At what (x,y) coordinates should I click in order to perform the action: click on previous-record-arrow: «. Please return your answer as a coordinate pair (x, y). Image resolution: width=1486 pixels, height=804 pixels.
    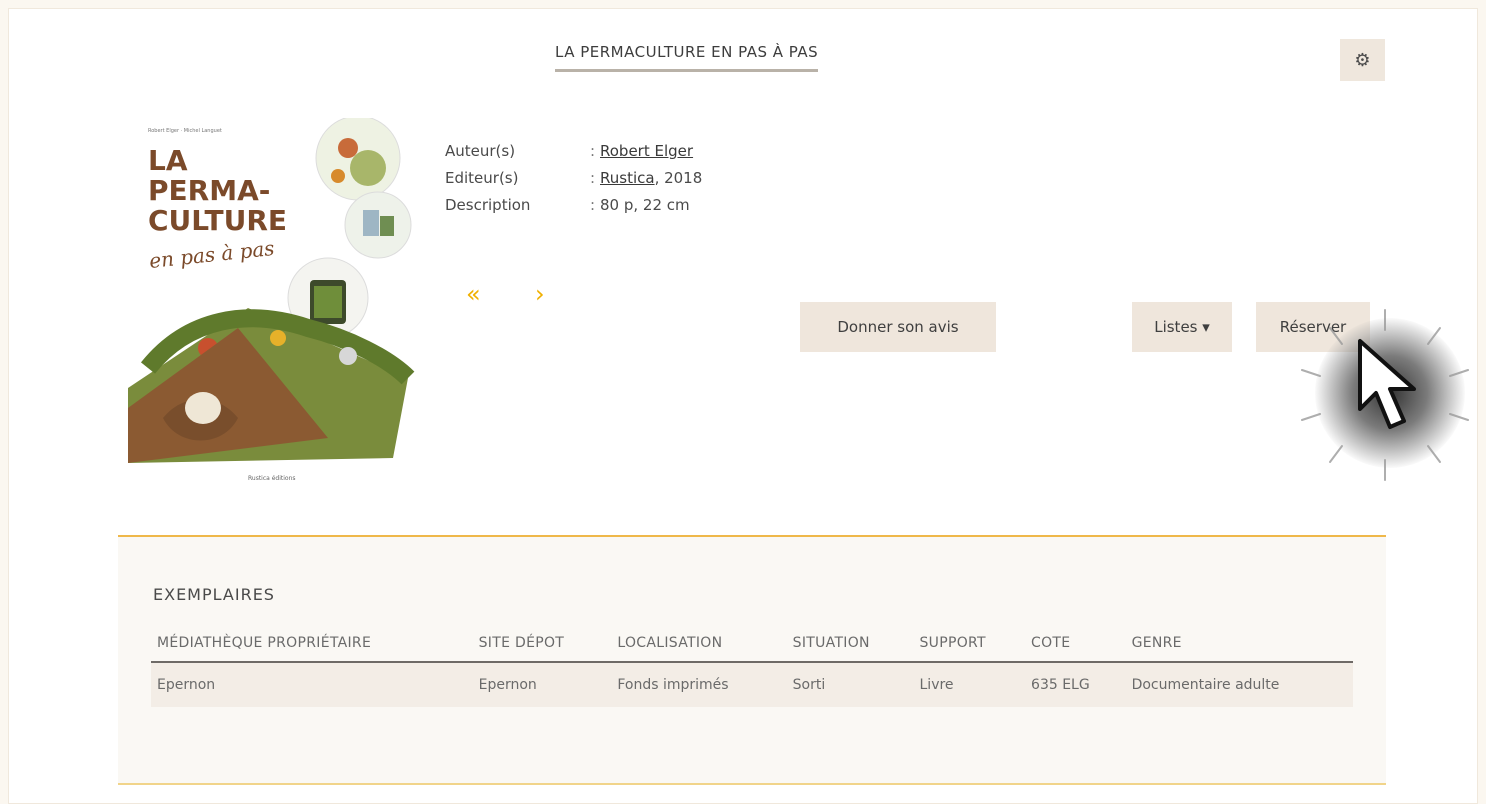
    Looking at the image, I should click on (473, 294).